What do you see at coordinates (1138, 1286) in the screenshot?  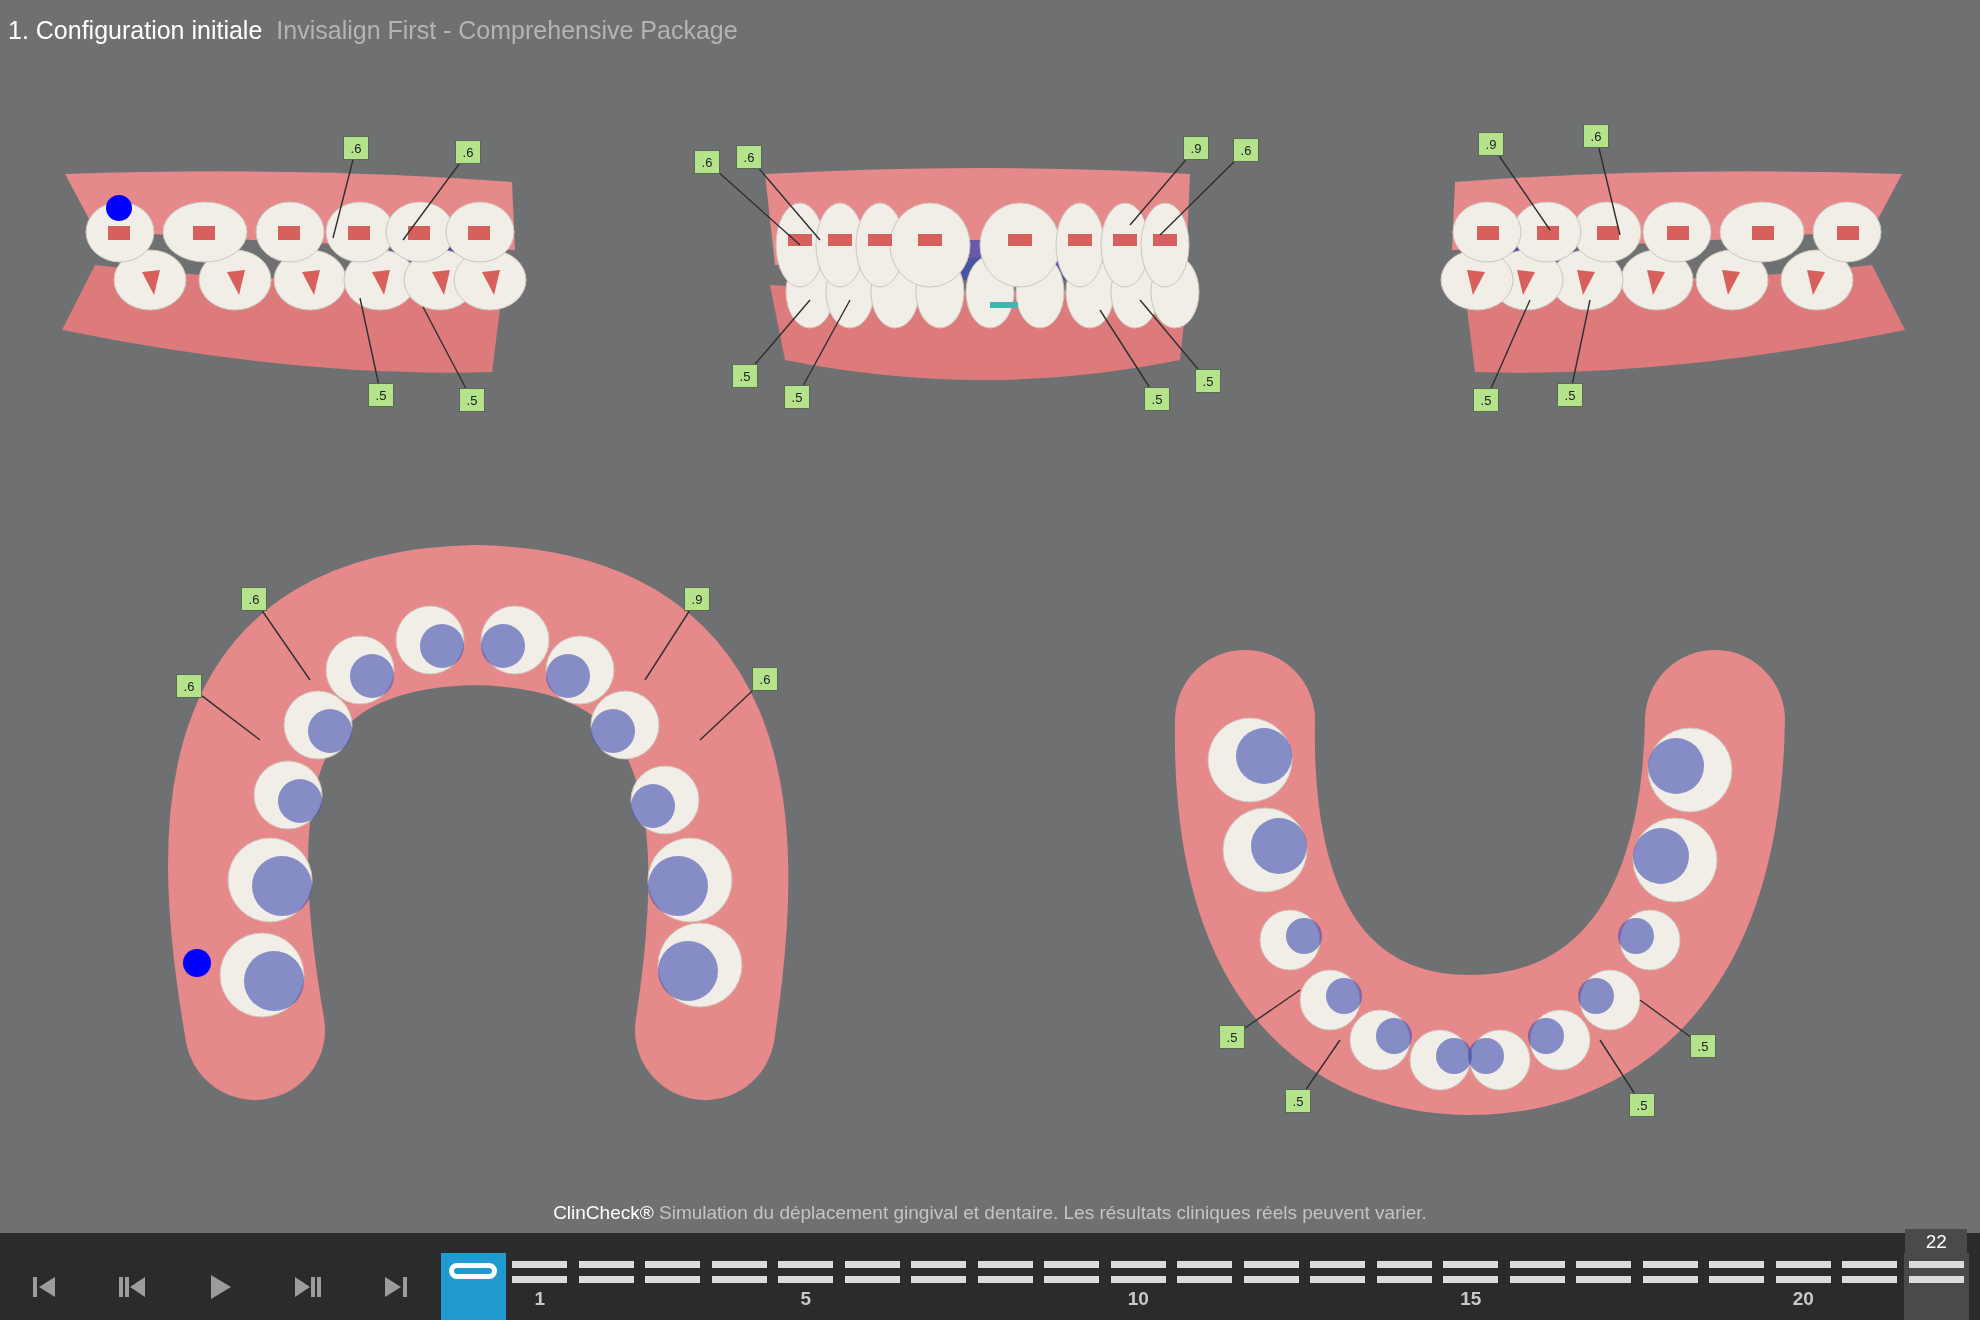 I see `stage-button: 10` at bounding box center [1138, 1286].